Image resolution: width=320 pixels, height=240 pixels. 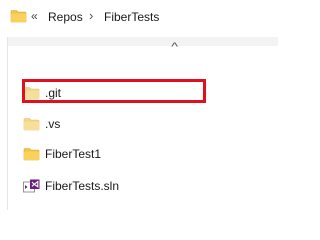 What do you see at coordinates (73, 154) in the screenshot?
I see `list-item-label: FiberTest1` at bounding box center [73, 154].